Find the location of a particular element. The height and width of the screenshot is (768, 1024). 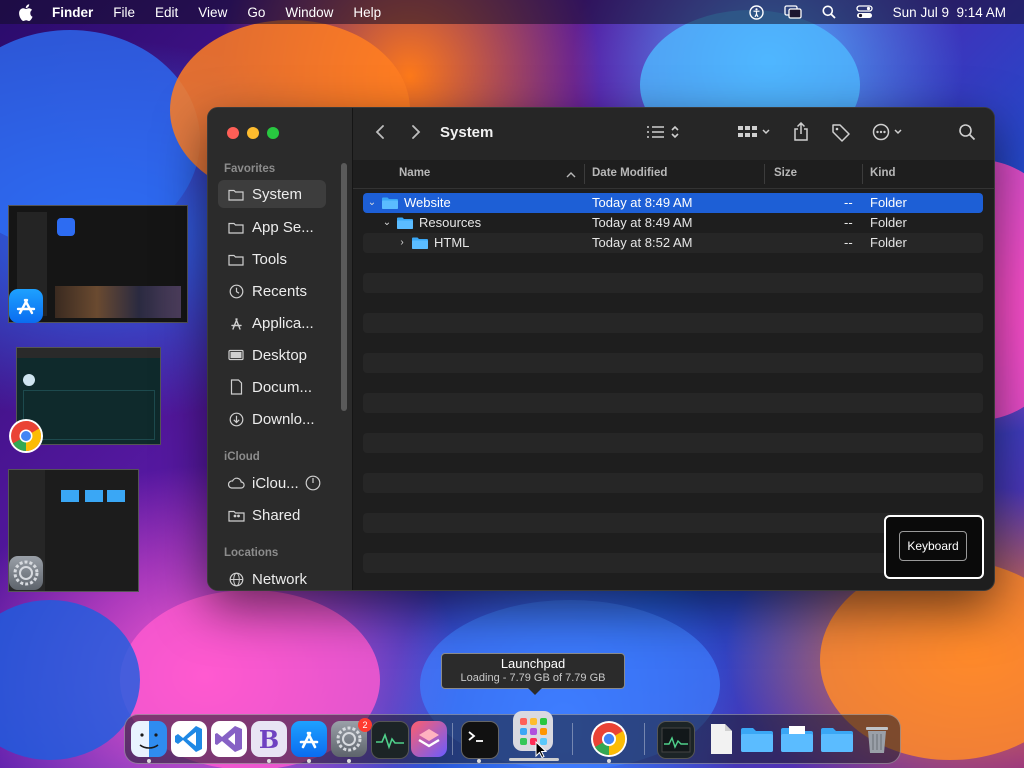

zoom-button is located at coordinates (273, 133).